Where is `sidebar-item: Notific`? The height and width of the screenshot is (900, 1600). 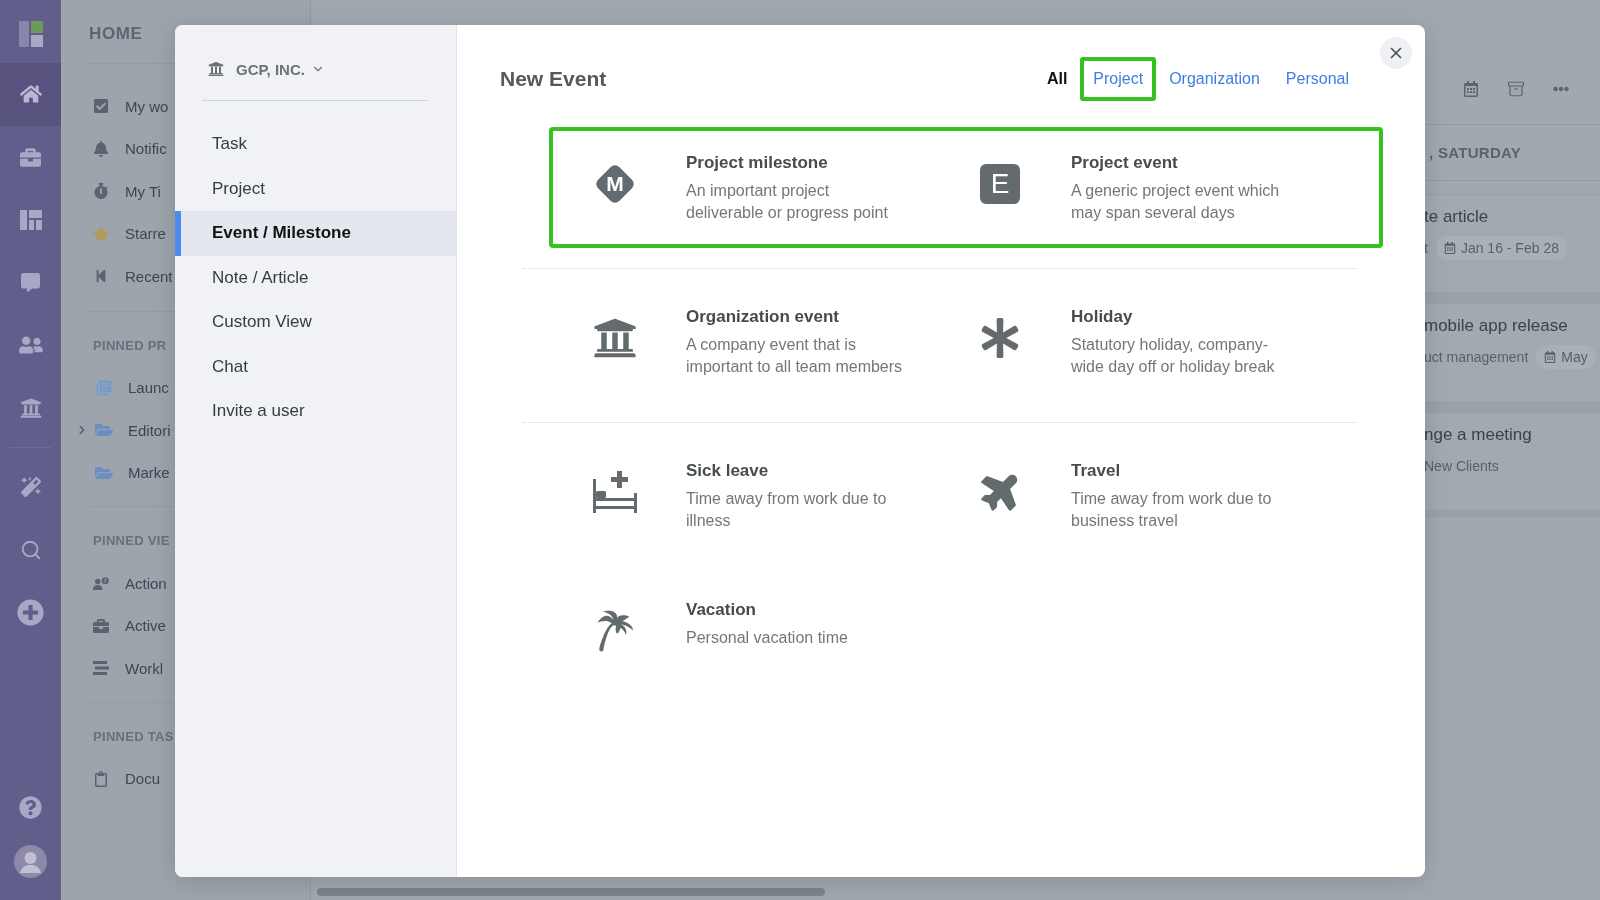
sidebar-item: Notific is located at coordinates (128, 148).